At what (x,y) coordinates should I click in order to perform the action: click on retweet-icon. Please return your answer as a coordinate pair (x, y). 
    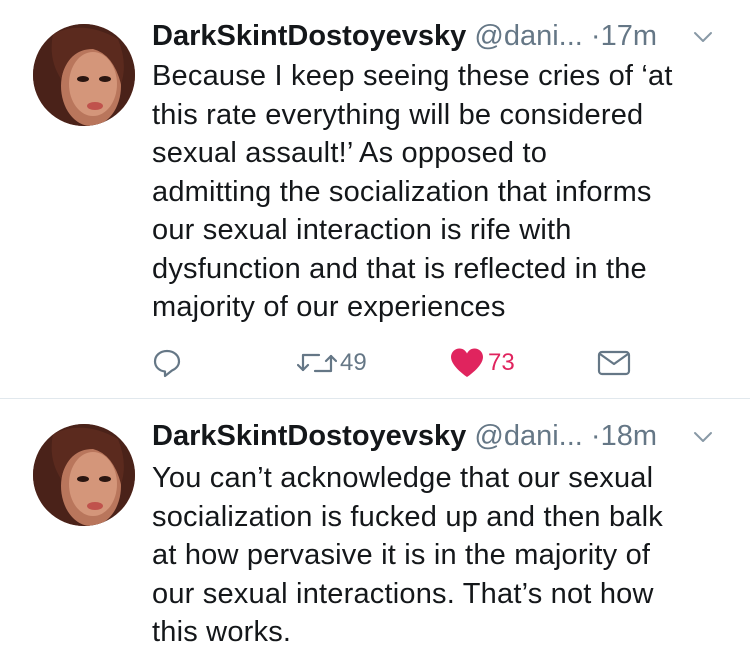
    Looking at the image, I should click on (317, 363).